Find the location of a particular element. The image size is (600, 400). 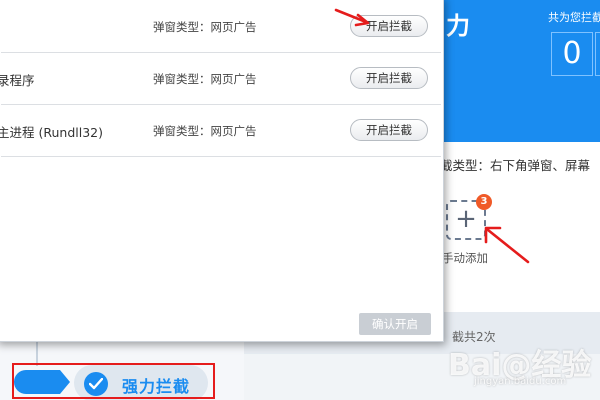

annotation-highlight-box is located at coordinates (113, 381).